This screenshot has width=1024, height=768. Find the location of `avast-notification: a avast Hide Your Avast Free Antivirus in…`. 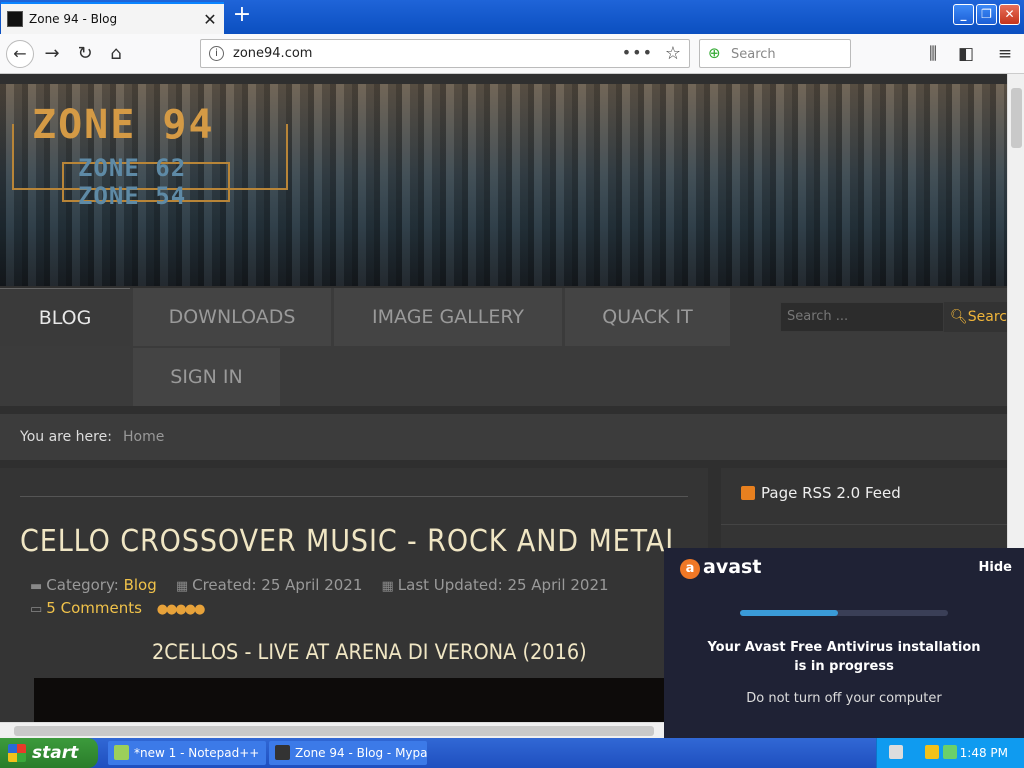

avast-notification: a avast Hide Your Avast Free Antivirus in… is located at coordinates (844, 643).